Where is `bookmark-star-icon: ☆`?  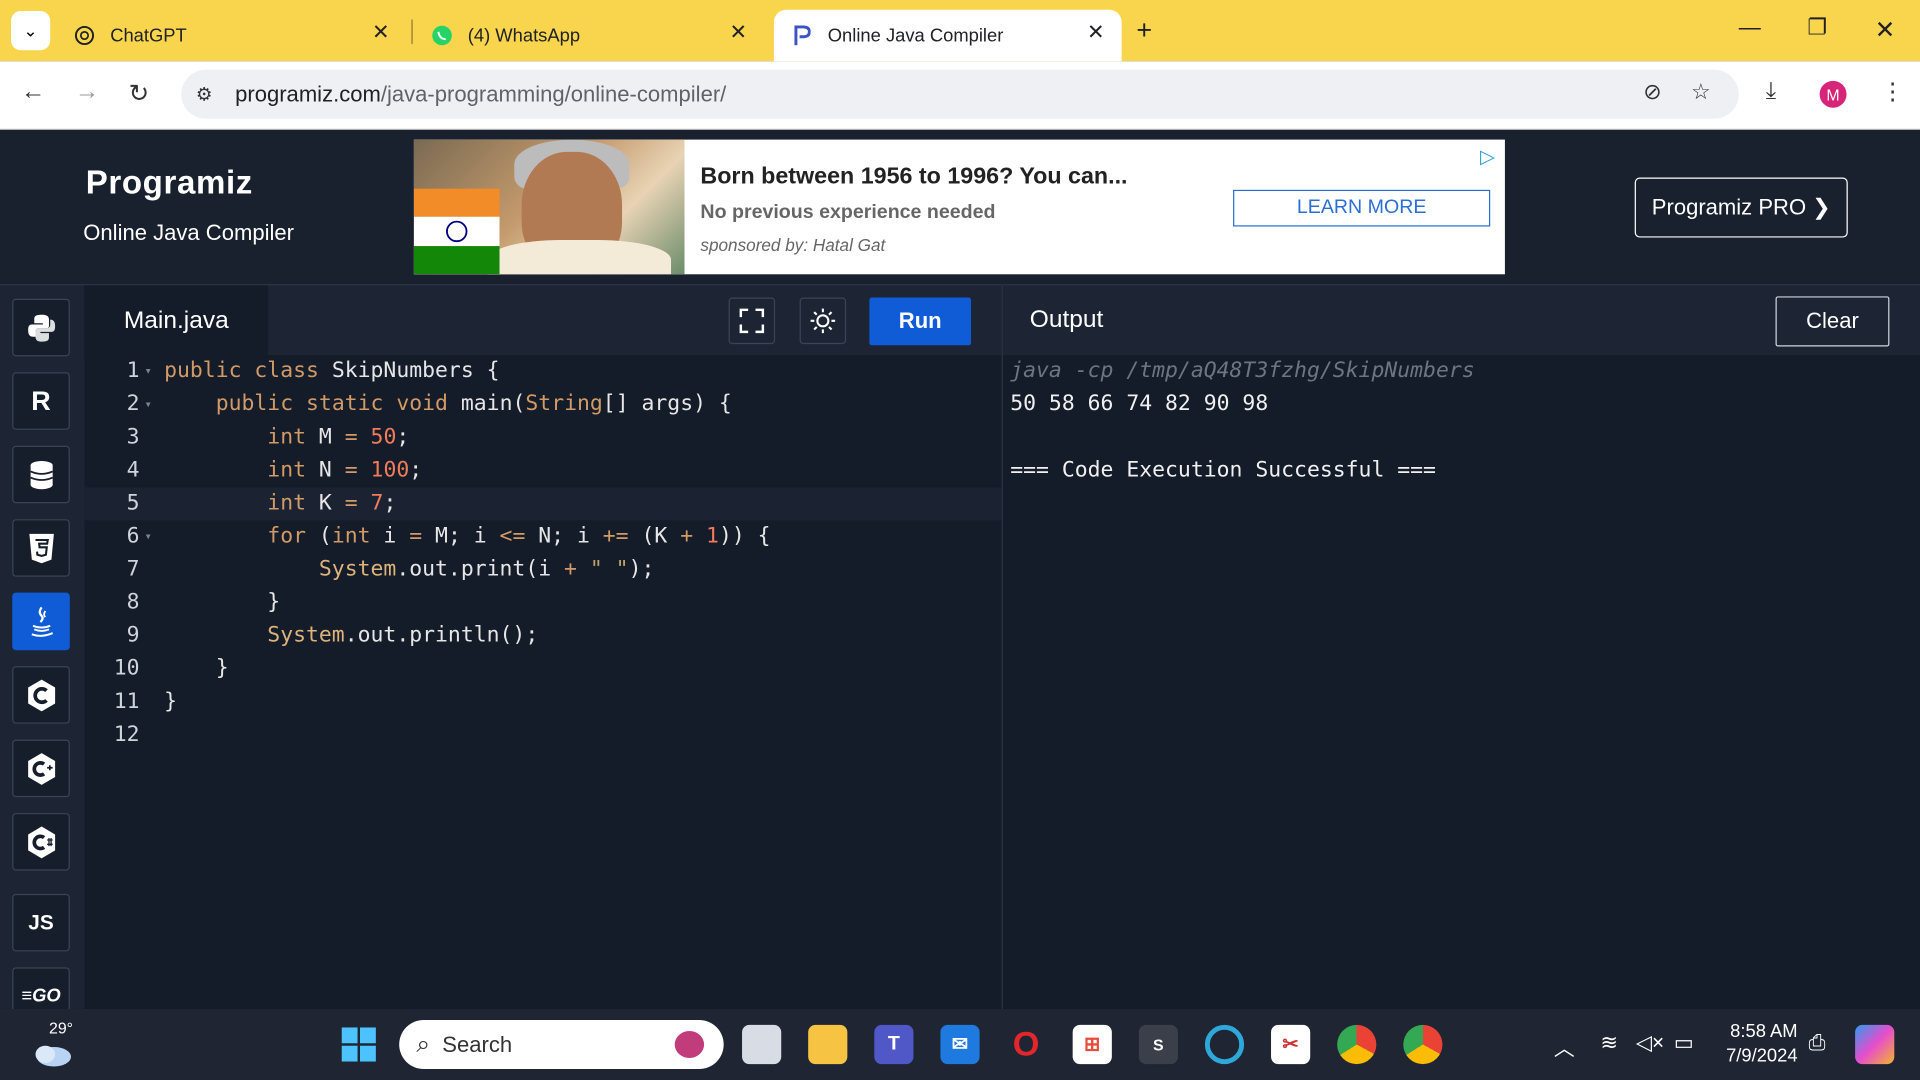
bookmark-star-icon: ☆ is located at coordinates (1701, 93).